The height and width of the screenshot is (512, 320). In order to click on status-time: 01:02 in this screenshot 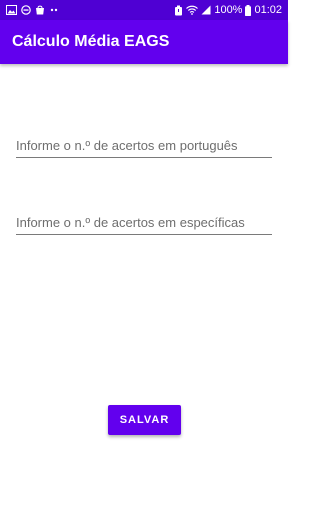, I will do `click(268, 10)`.